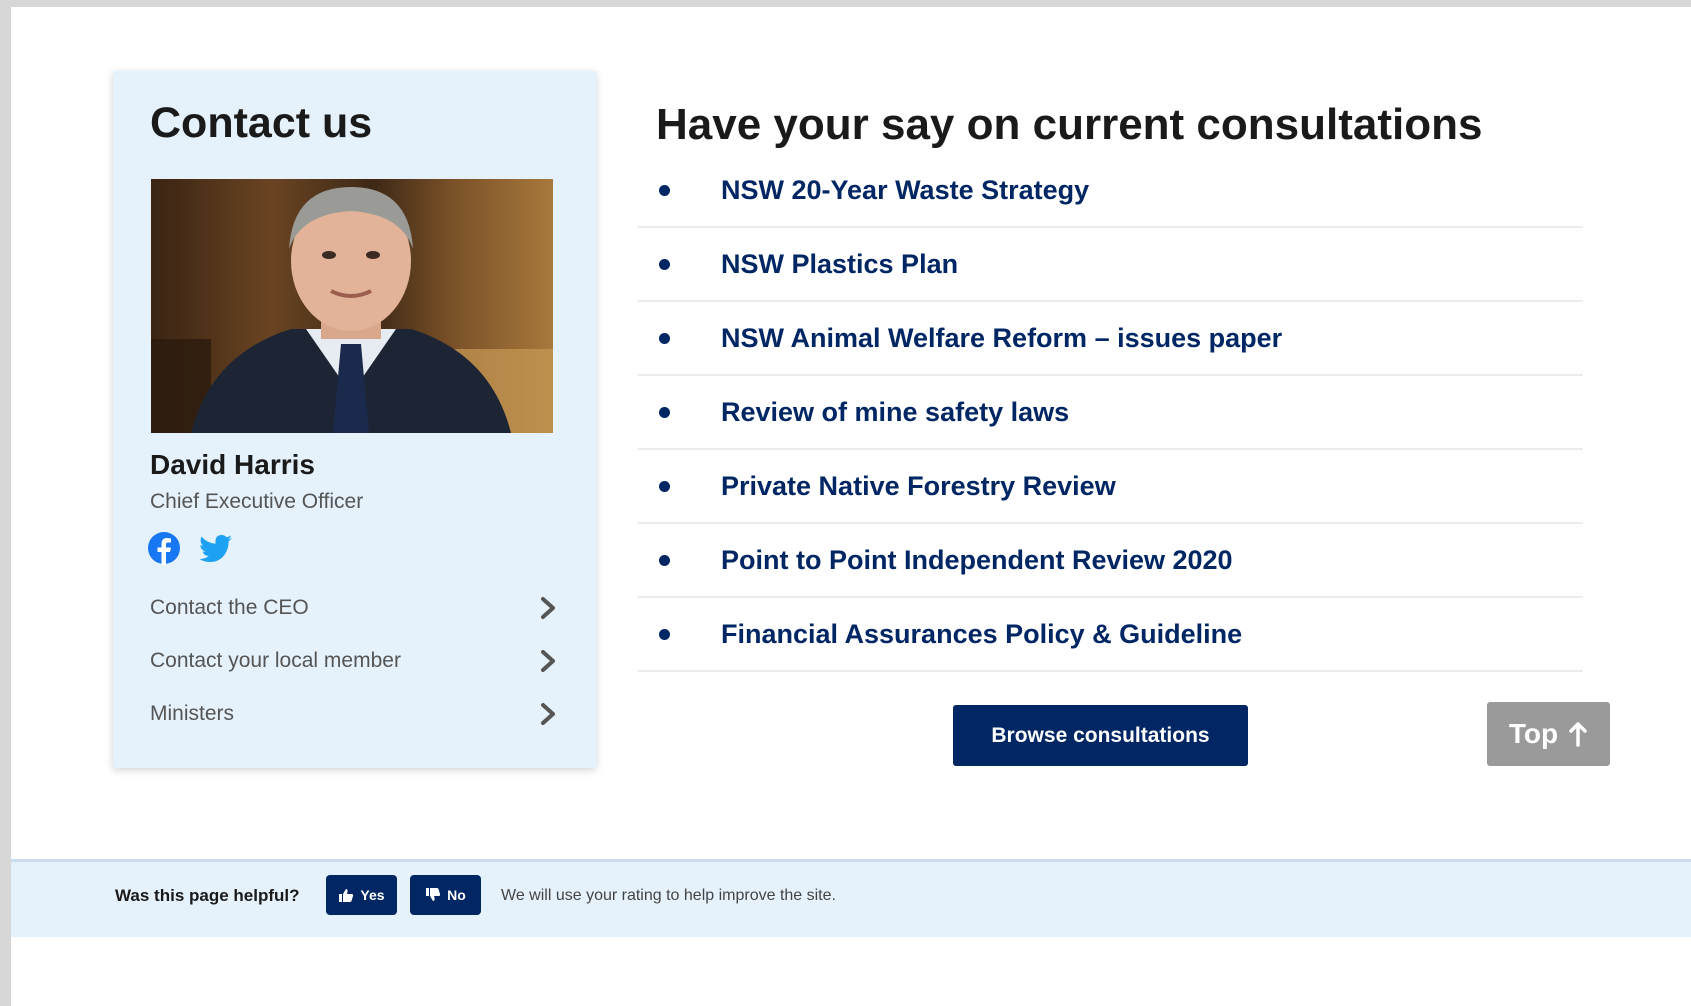 Image resolution: width=1691 pixels, height=1006 pixels. What do you see at coordinates (192, 713) in the screenshot?
I see `contact-link-label: Ministers` at bounding box center [192, 713].